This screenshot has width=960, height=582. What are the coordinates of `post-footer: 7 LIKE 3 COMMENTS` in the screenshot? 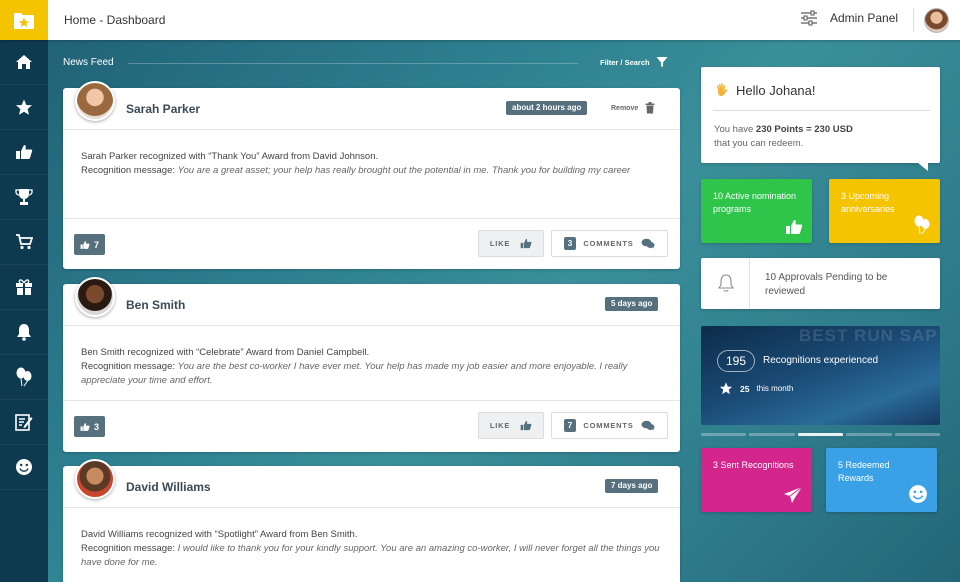 It's located at (371, 243).